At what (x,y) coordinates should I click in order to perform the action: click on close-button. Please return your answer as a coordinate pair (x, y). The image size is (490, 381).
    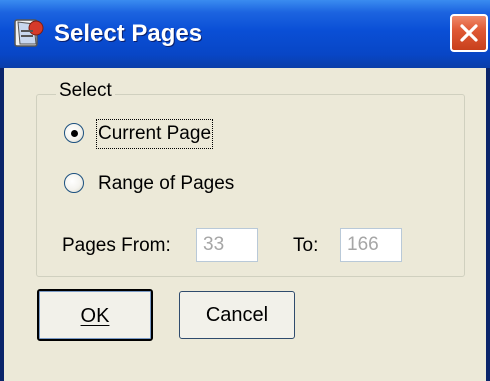
    Looking at the image, I should click on (469, 33).